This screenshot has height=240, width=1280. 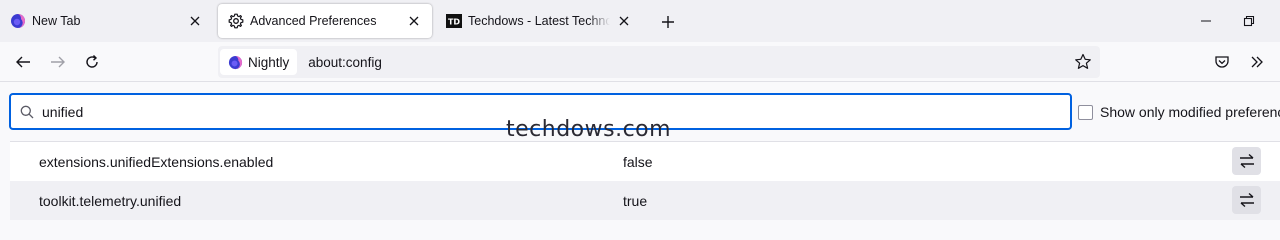 What do you see at coordinates (492, 111) in the screenshot?
I see `search-input` at bounding box center [492, 111].